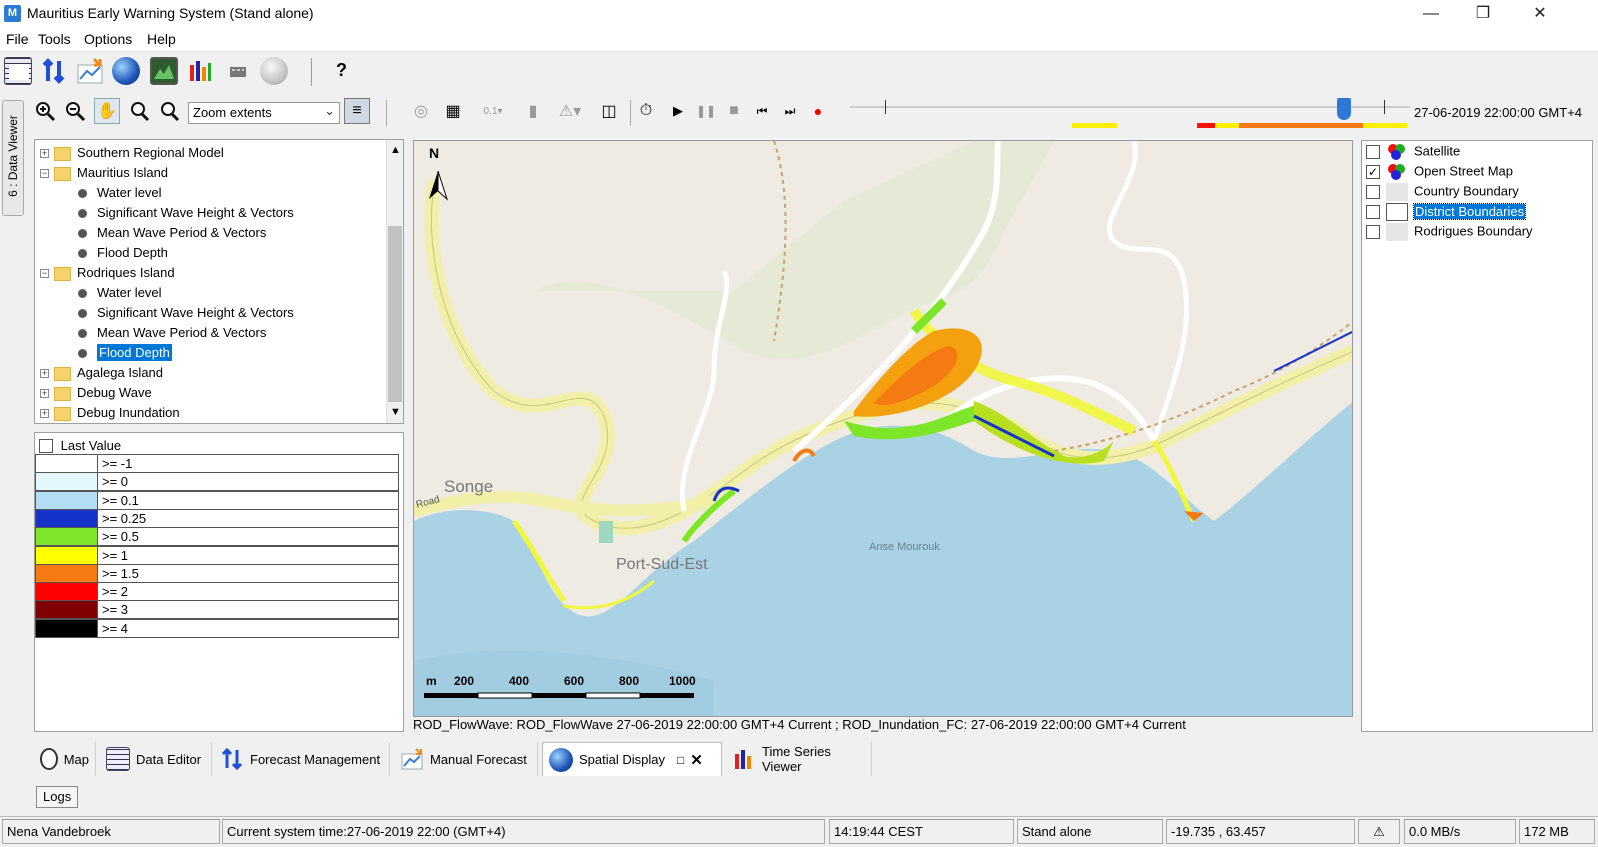 The image size is (1598, 847). I want to click on layer-row: Satellite, so click(1413, 151).